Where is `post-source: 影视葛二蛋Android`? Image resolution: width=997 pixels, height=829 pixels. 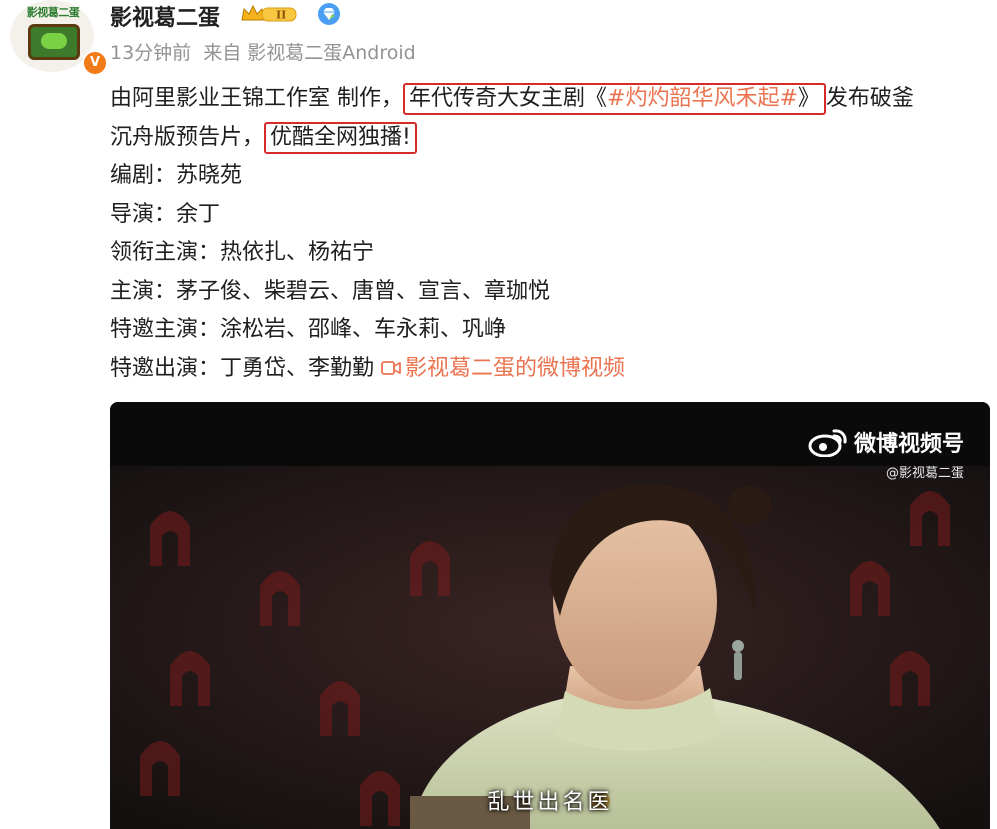
post-source: 影视葛二蛋Android is located at coordinates (331, 53).